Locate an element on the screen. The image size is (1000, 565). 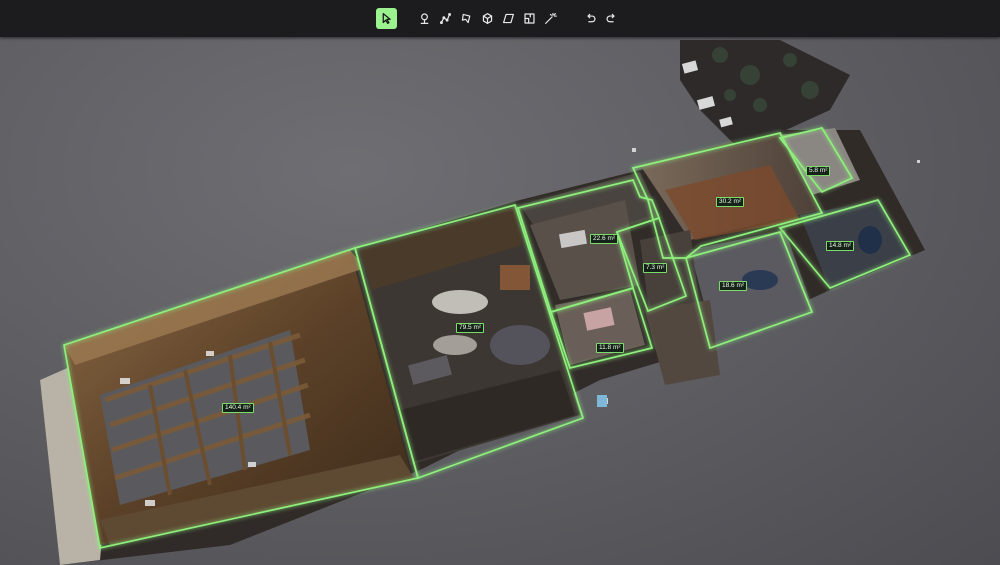
area-label-room8: 18.6 m² is located at coordinates (733, 286).